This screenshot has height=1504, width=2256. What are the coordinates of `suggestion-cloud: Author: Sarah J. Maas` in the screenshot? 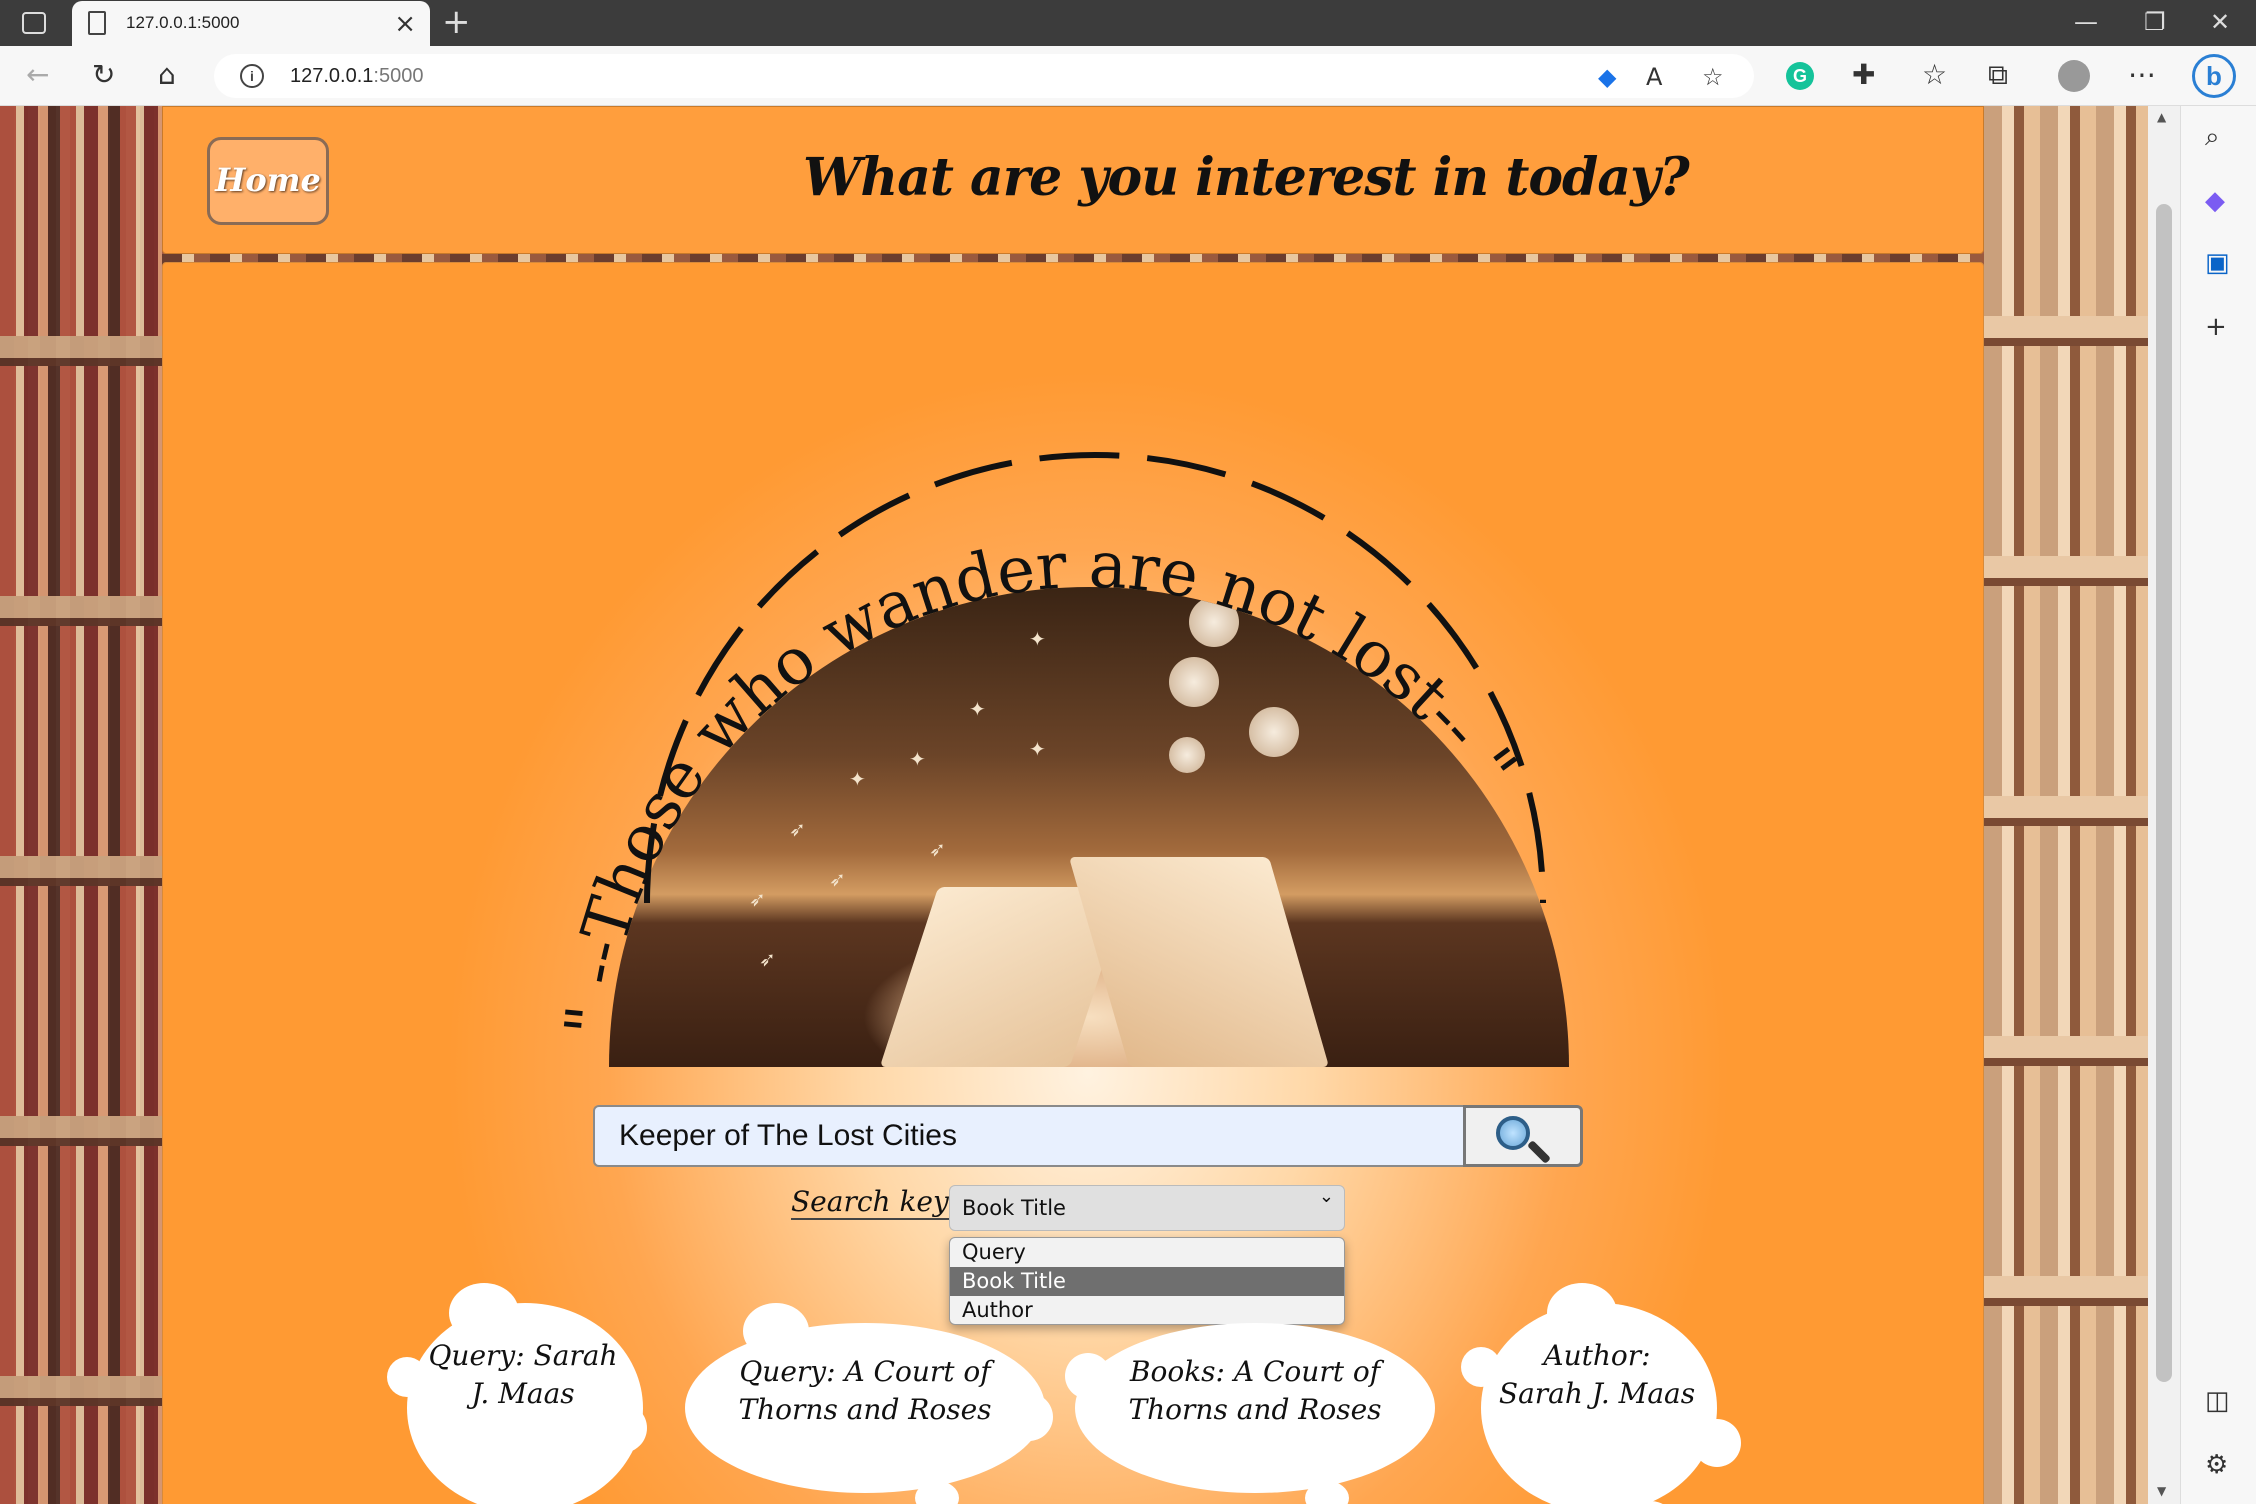 It's located at (1607, 1388).